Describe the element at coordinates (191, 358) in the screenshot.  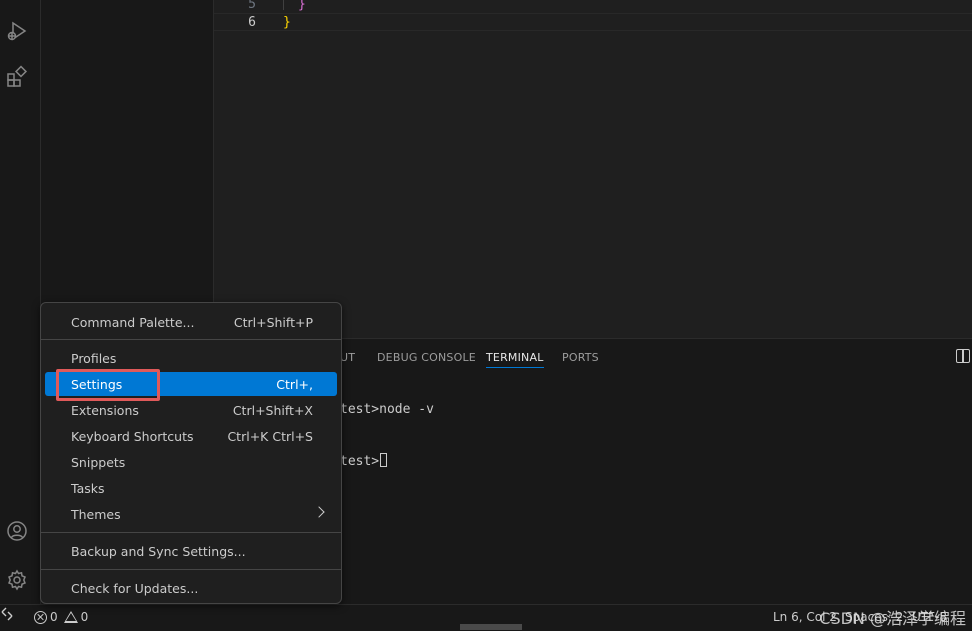
I see `menu-item-profiles: Profiles` at that location.